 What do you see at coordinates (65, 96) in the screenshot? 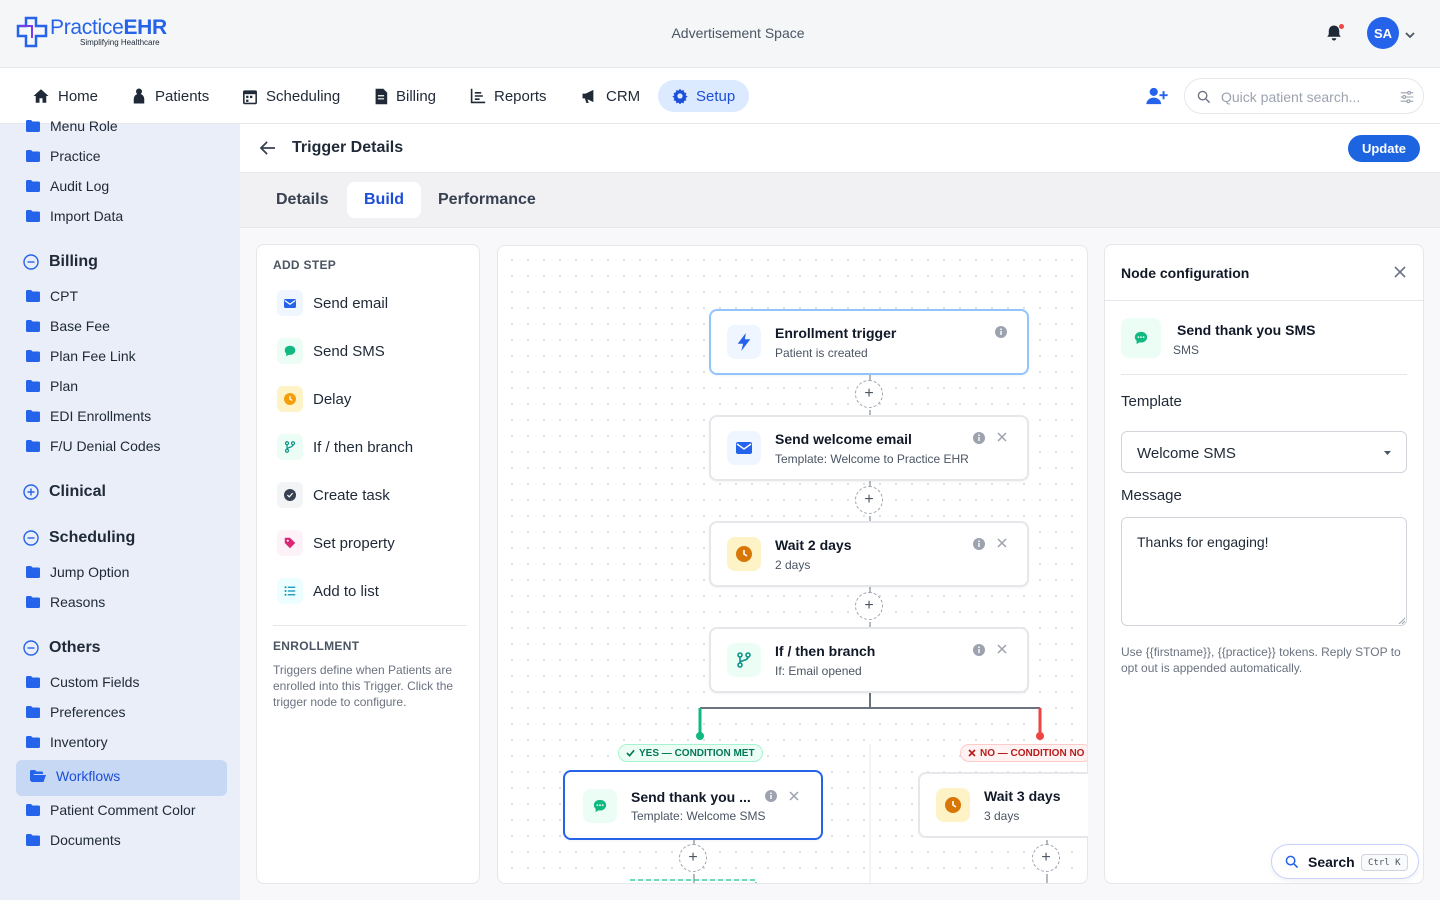
I see `nav-home: Home` at bounding box center [65, 96].